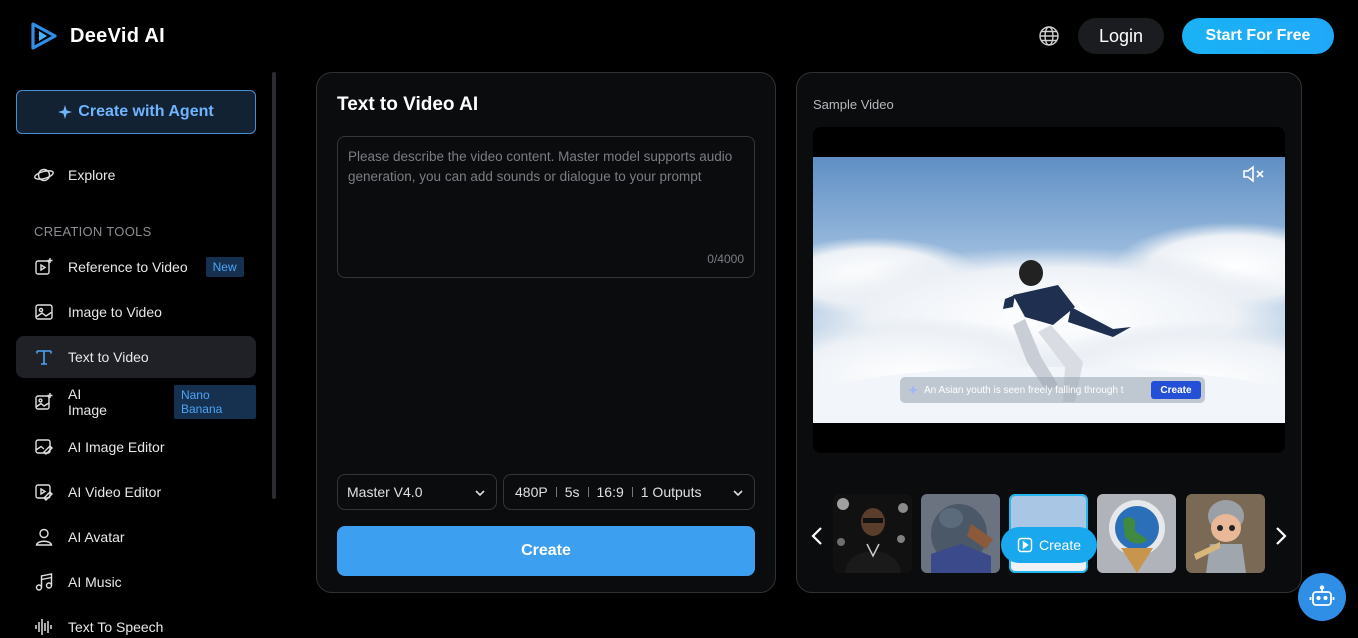 This screenshot has width=1358, height=638. Describe the element at coordinates (1049, 36) in the screenshot. I see `globe-icon` at that location.